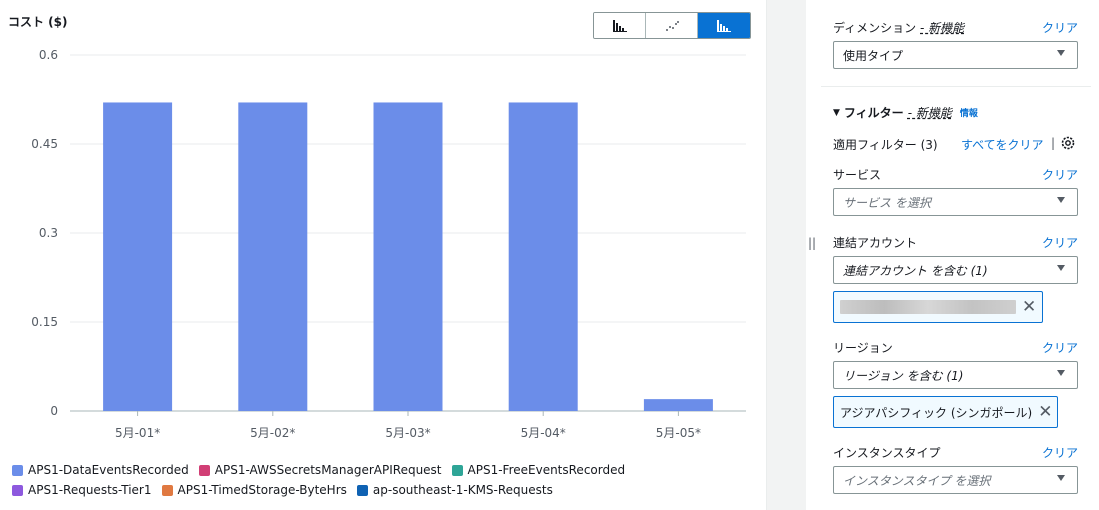  What do you see at coordinates (875, 243) in the screenshot?
I see `linked-account-label: 連結アカウント` at bounding box center [875, 243].